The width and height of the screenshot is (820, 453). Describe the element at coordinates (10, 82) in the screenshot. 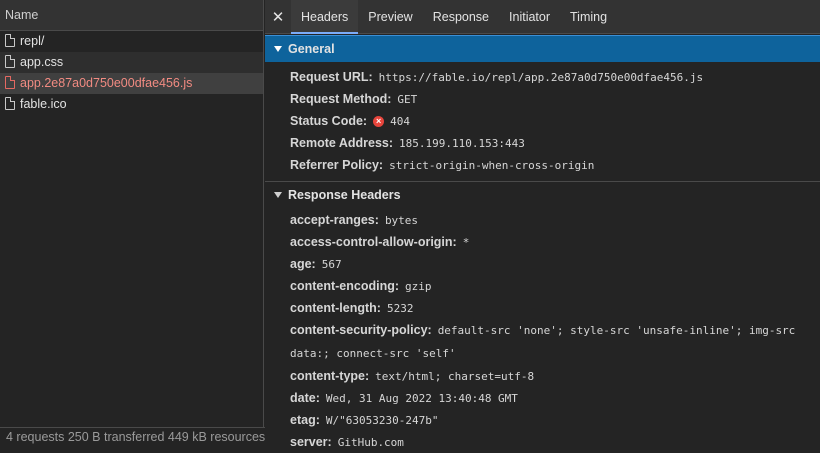

I see `file-error-icon` at that location.